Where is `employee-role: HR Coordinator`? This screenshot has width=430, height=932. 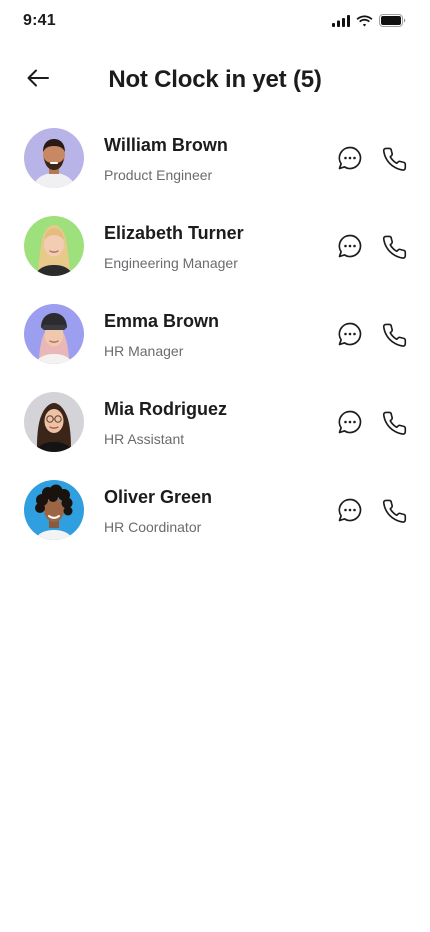
employee-role: HR Coordinator is located at coordinates (153, 527).